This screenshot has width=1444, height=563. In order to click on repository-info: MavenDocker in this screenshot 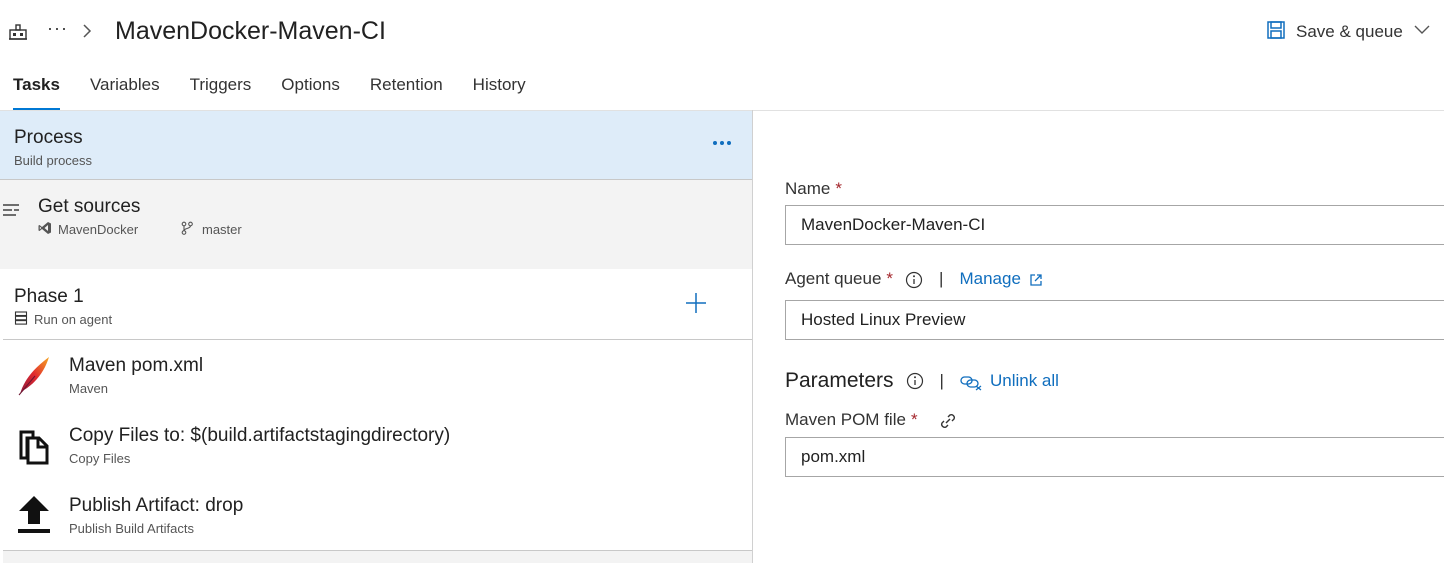, I will do `click(88, 229)`.